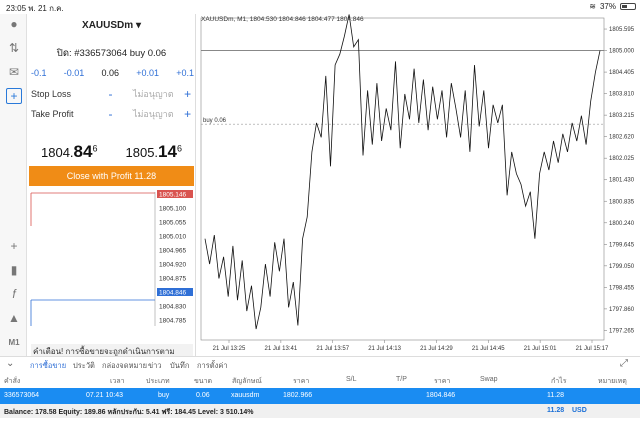 The width and height of the screenshot is (640, 447). What do you see at coordinates (351, 379) in the screenshot?
I see `col-sl: S/L` at bounding box center [351, 379].